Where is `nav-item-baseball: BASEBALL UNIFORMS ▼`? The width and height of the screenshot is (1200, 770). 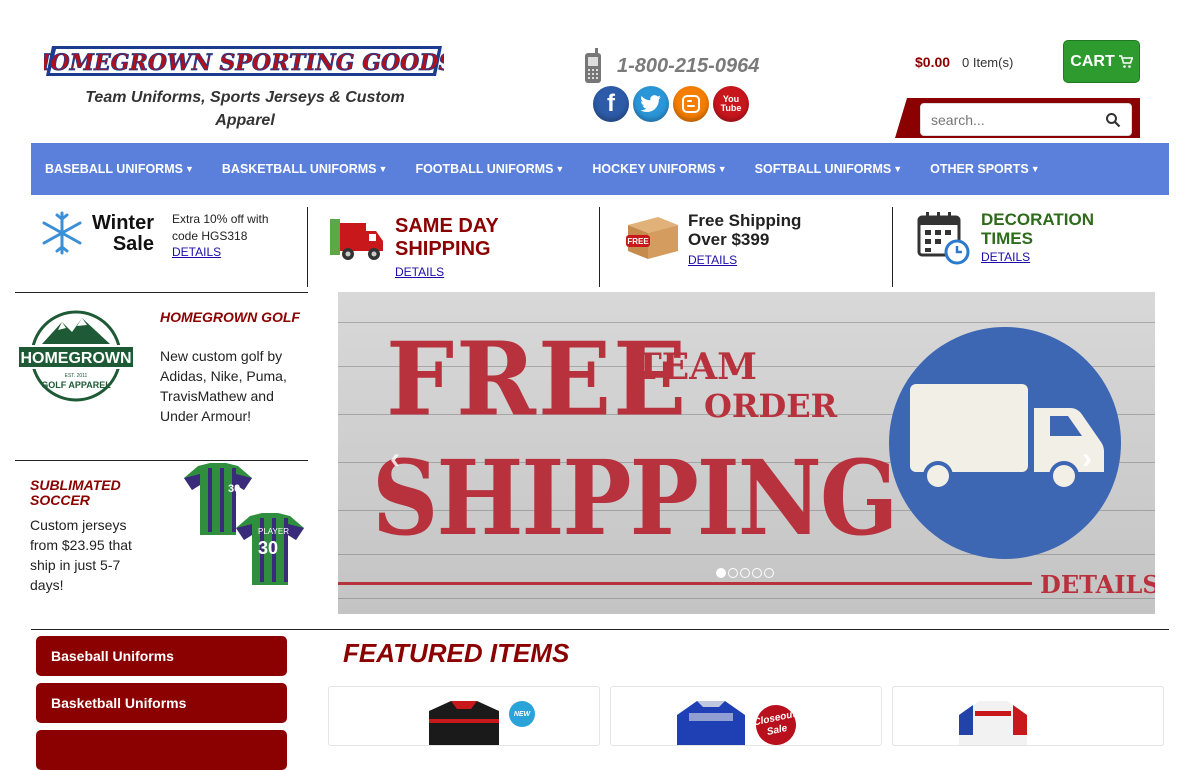 nav-item-baseball: BASEBALL UNIFORMS ▼ is located at coordinates (119, 169).